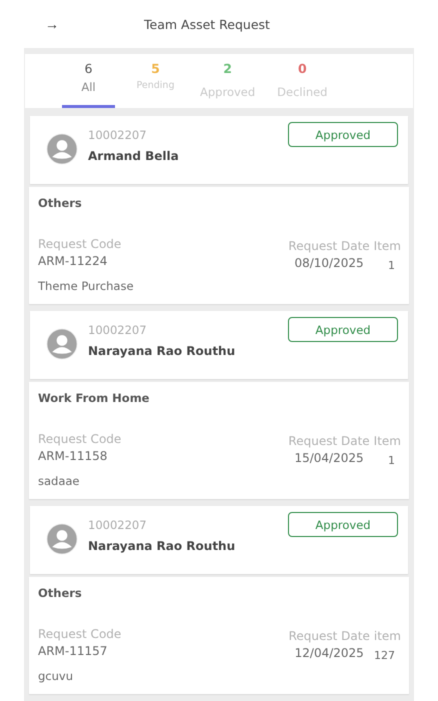  I want to click on request-date: 12/04/2025, so click(329, 653).